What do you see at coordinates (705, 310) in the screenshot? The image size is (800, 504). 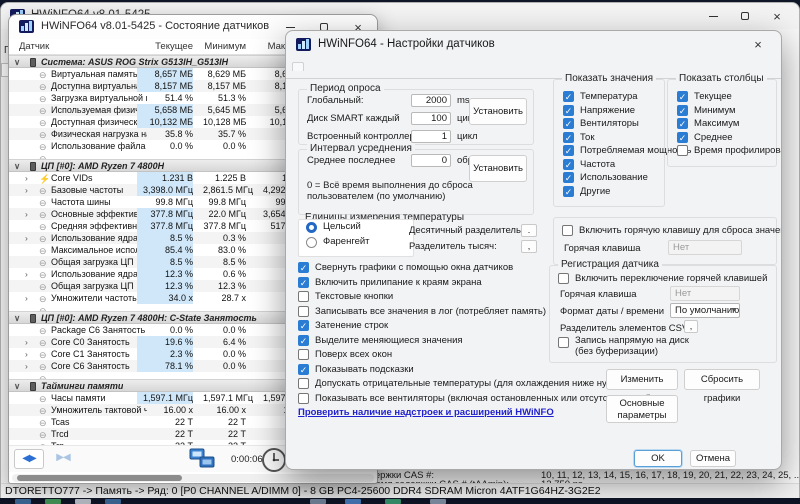 I see `date-format-select: По умолчанию ▼` at bounding box center [705, 310].